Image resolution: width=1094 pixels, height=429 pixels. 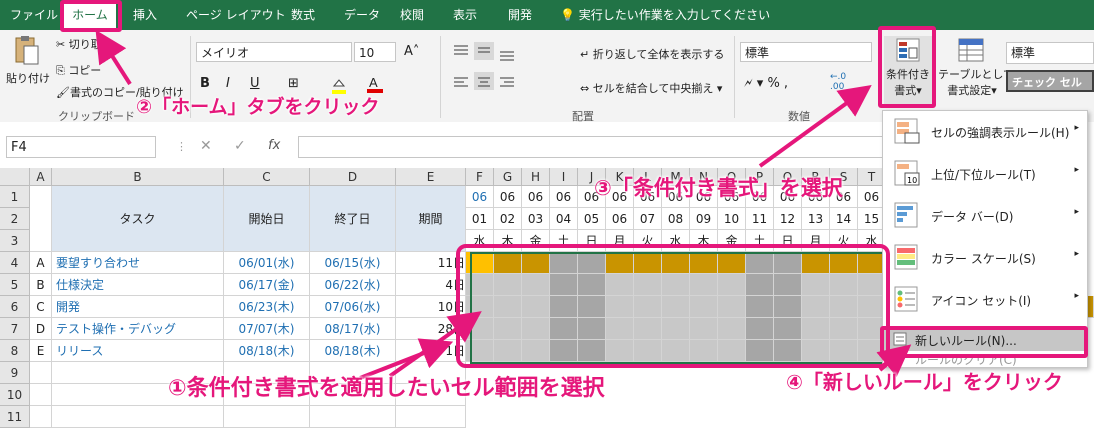 I want to click on annotation-step1: ①条件付き書式を適用したいセル範囲を選択, so click(x=386, y=388).